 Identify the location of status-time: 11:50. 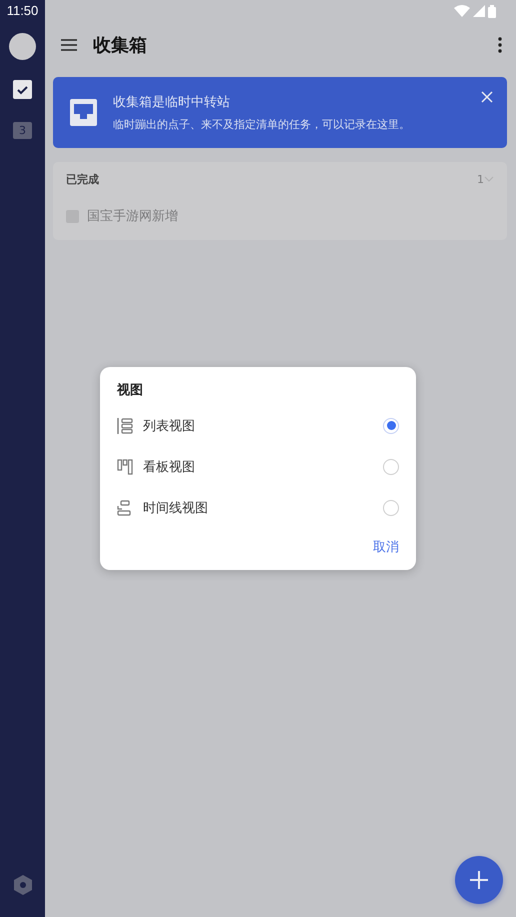
(22, 11).